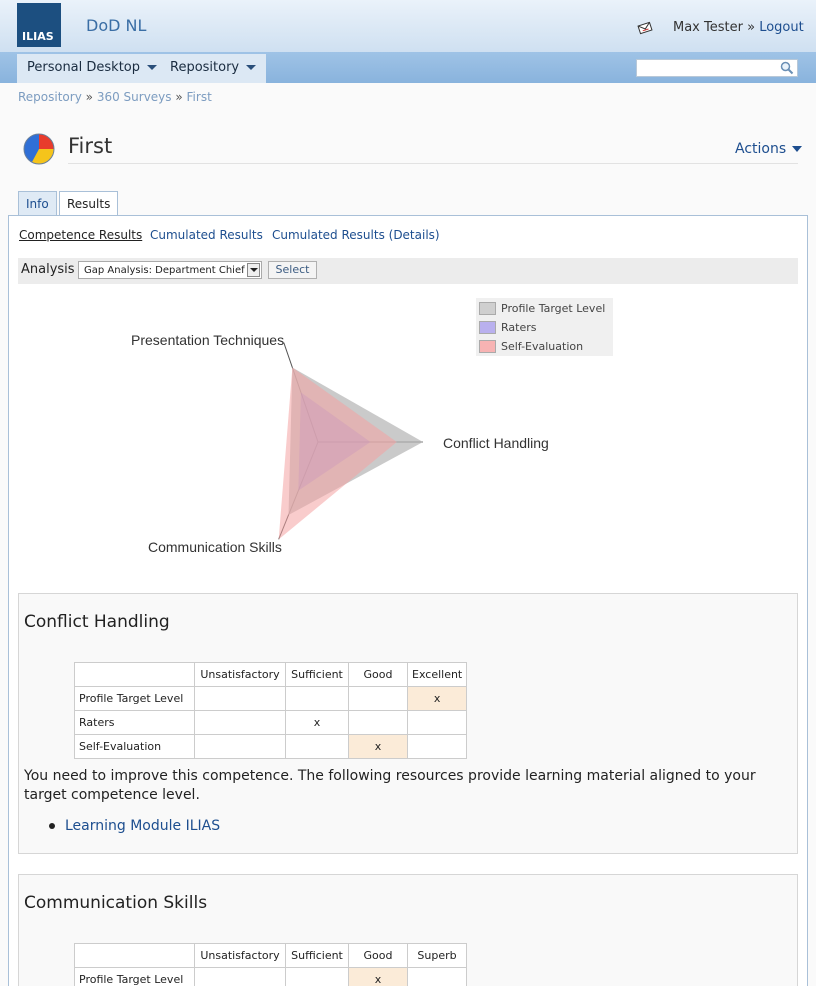  I want to click on breadcrumb-first: First, so click(199, 97).